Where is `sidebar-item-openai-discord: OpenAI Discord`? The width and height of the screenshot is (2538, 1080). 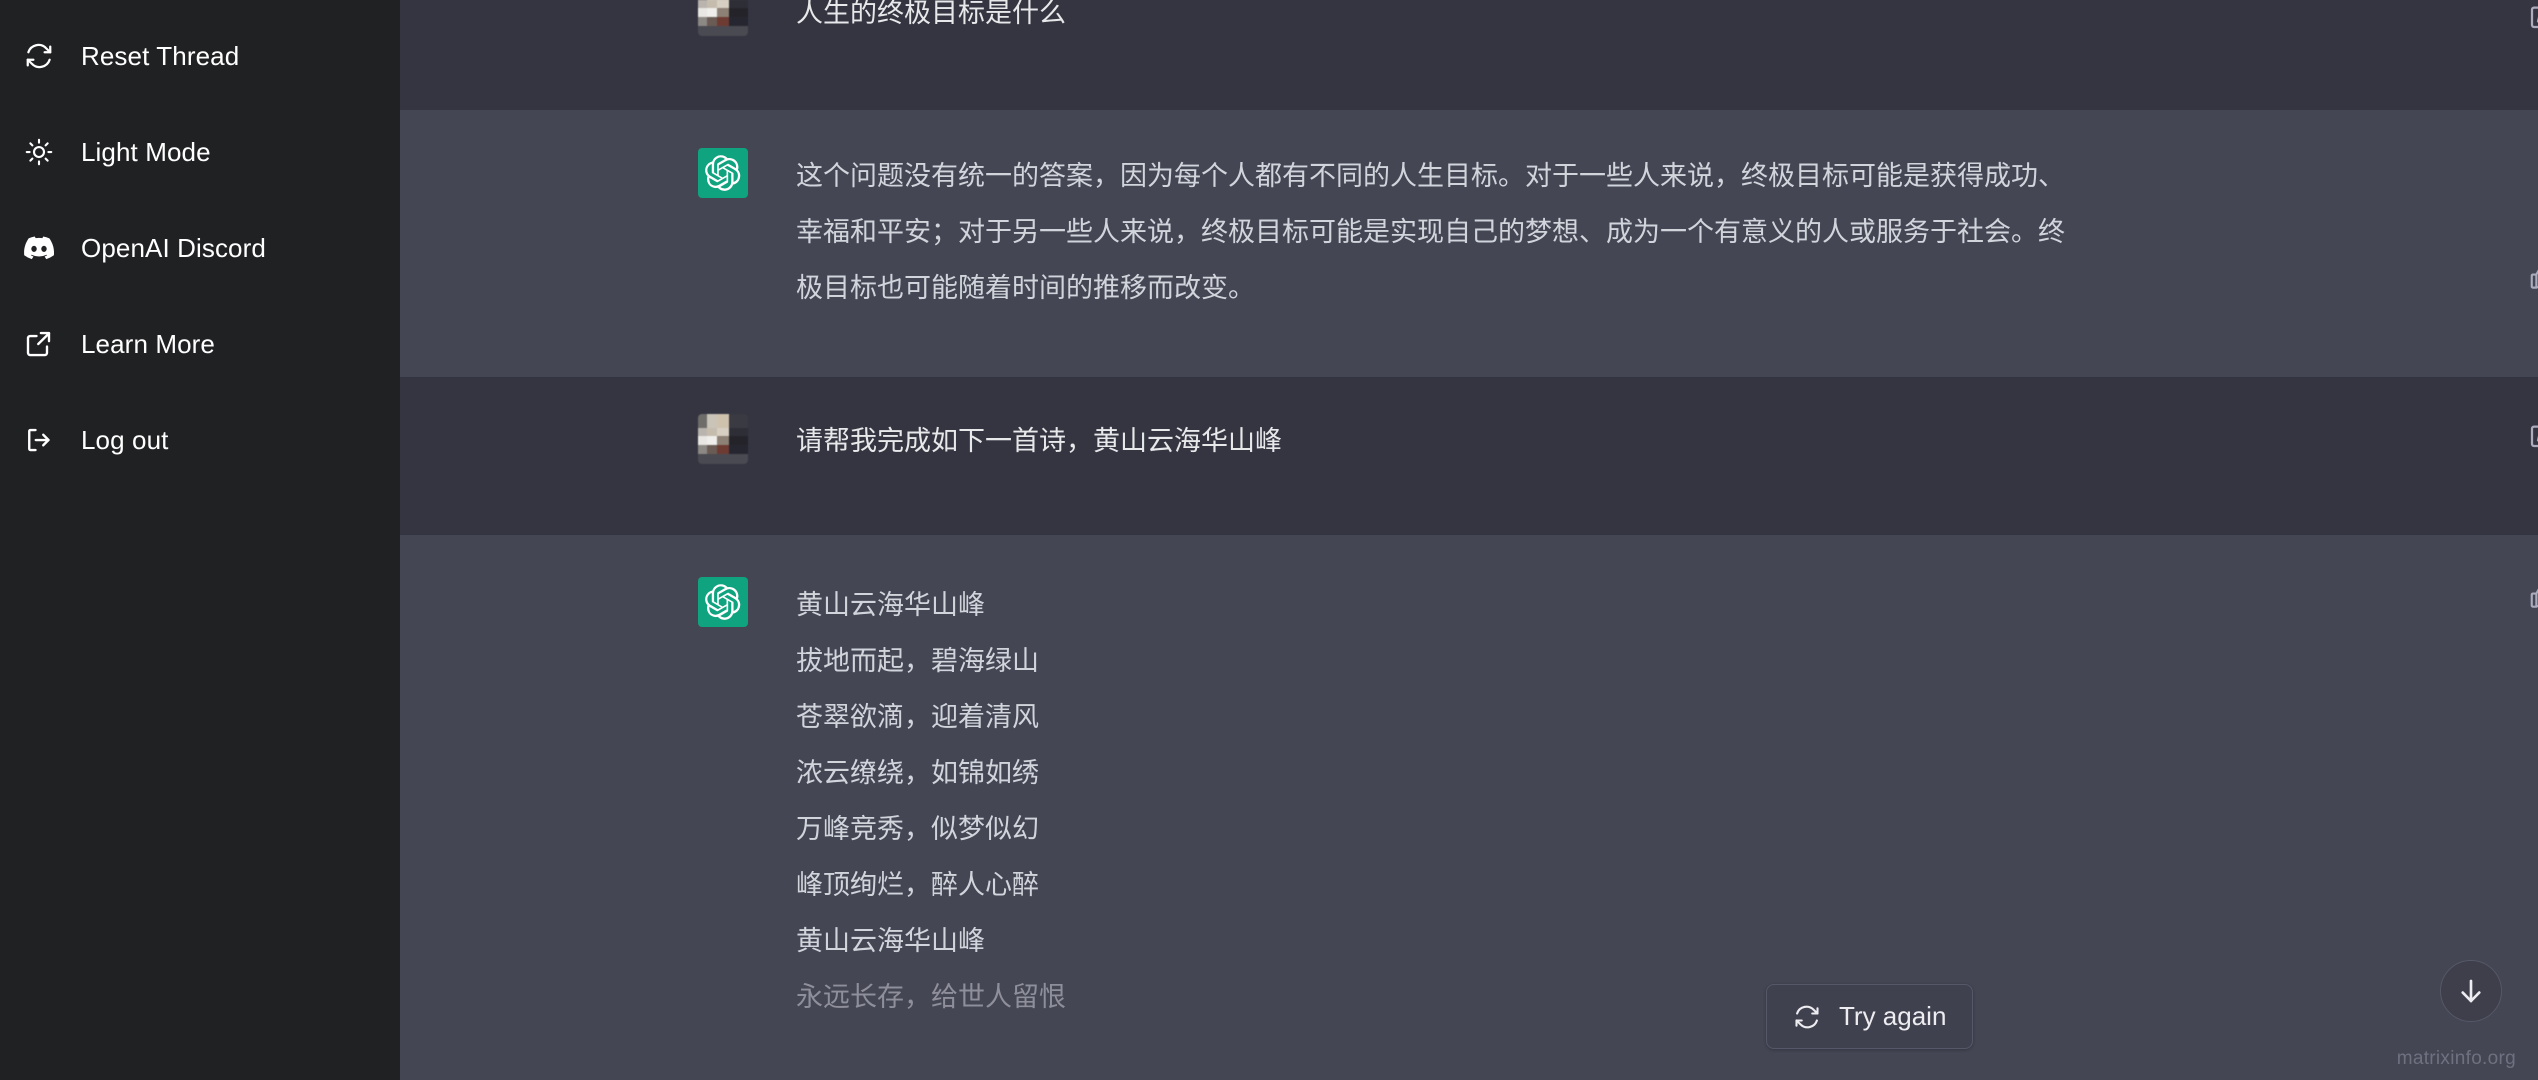
sidebar-item-openai-discord: OpenAI Discord is located at coordinates (200, 248).